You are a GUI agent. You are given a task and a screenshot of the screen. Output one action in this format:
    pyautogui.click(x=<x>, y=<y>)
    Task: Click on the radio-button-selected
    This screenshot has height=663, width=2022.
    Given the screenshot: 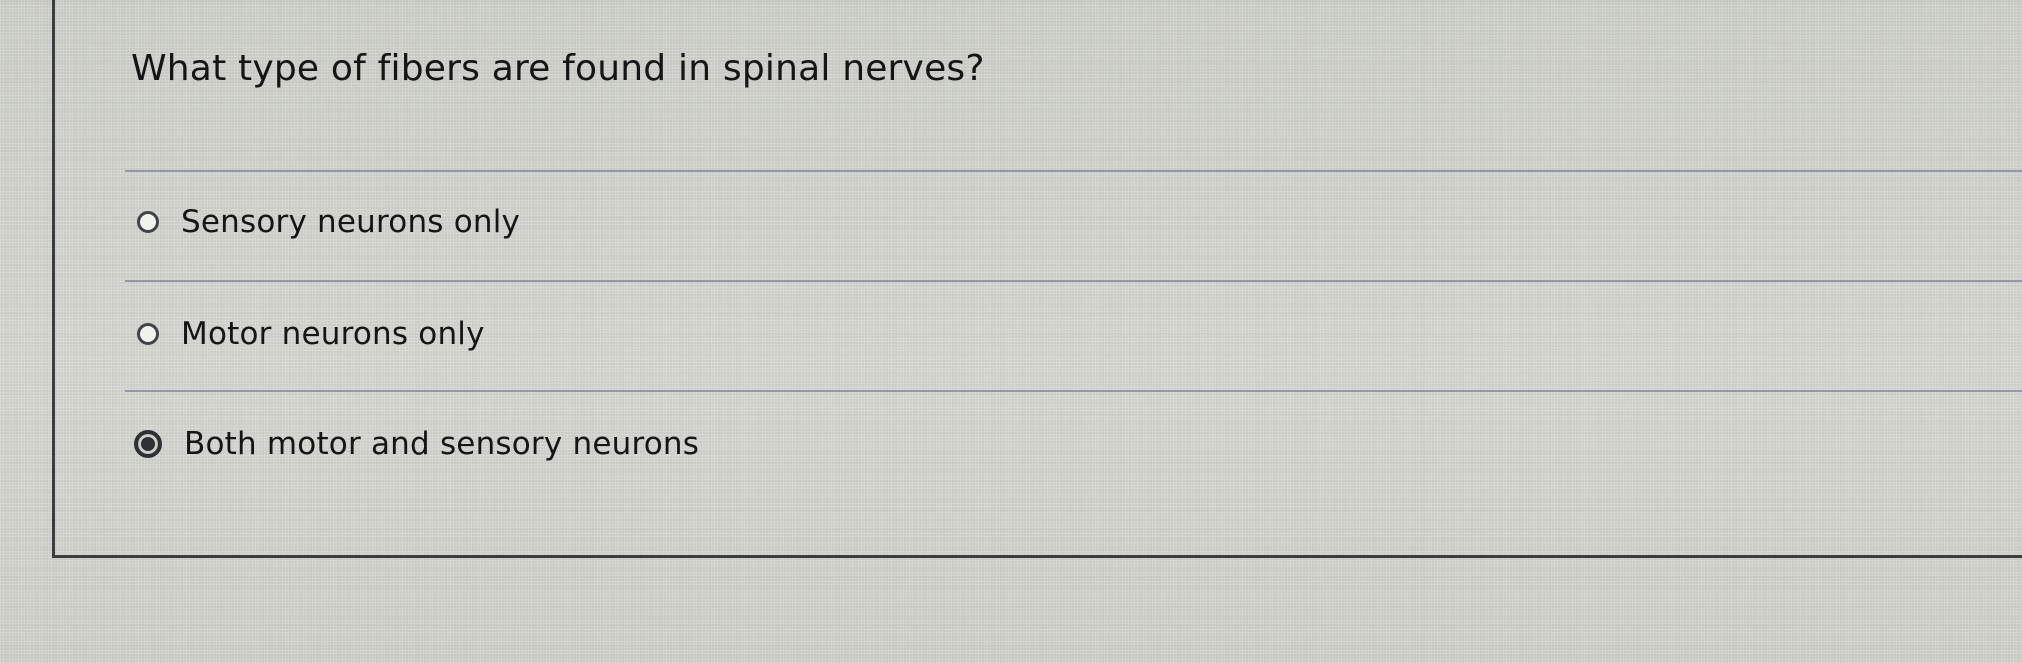 What is the action you would take?
    pyautogui.click(x=148, y=444)
    